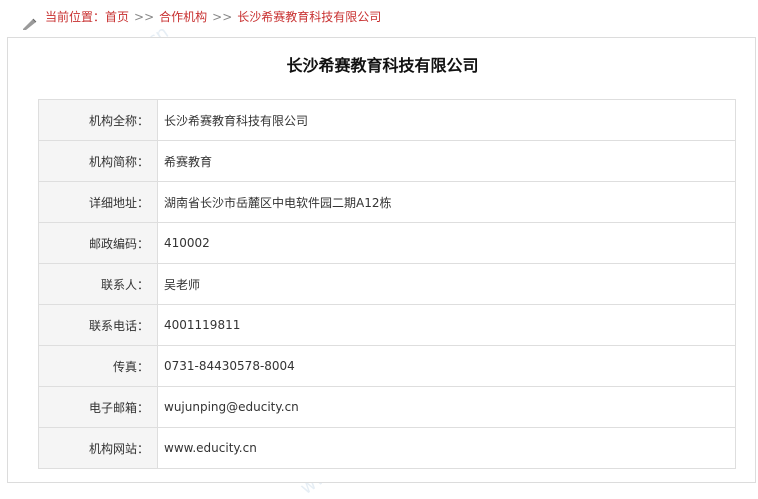 This screenshot has height=499, width=758. What do you see at coordinates (98, 366) in the screenshot?
I see `field-label: 传真：` at bounding box center [98, 366].